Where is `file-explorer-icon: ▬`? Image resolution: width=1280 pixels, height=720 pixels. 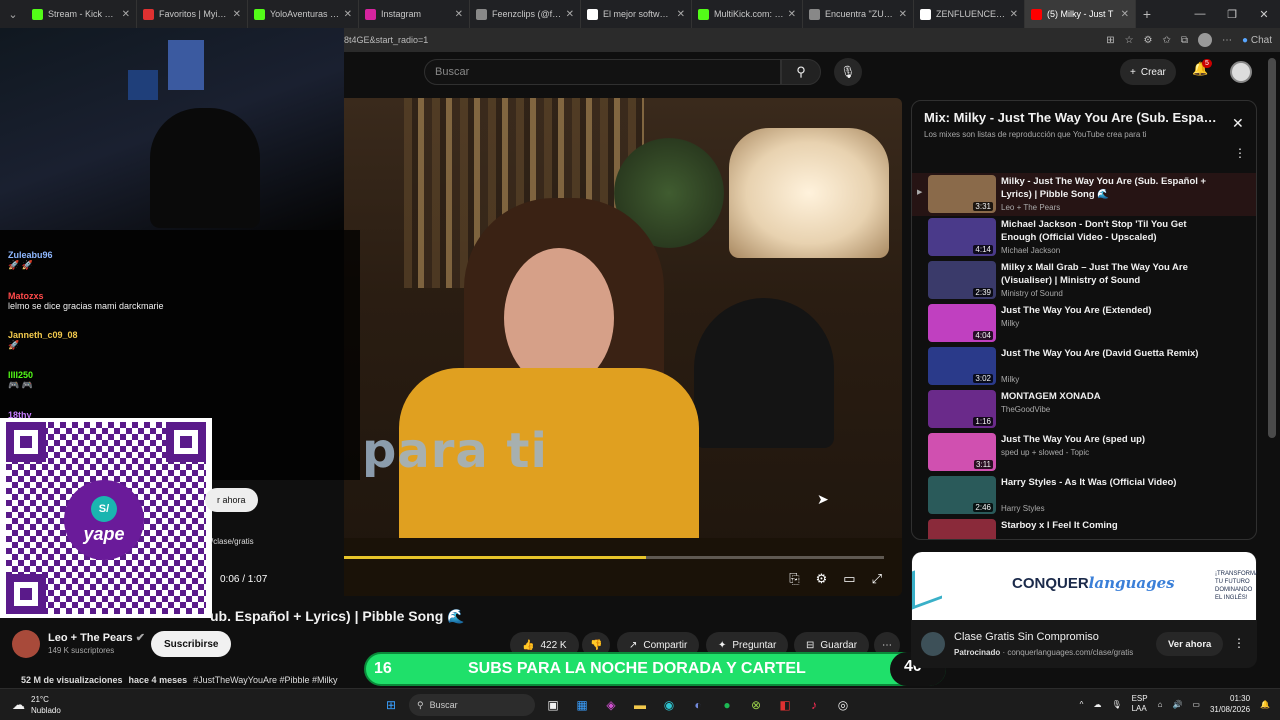
file-explorer-icon: ▬ is located at coordinates (640, 705).